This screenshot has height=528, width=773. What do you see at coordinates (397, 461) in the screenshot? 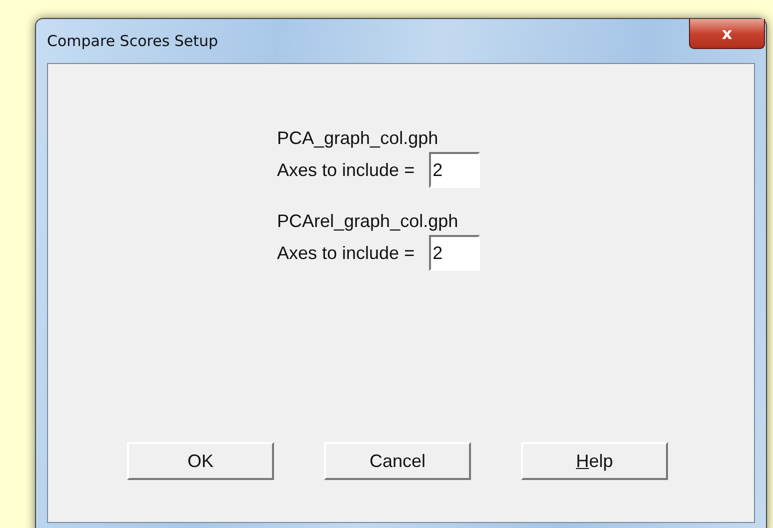
I see `dialog-button: Cancel` at bounding box center [397, 461].